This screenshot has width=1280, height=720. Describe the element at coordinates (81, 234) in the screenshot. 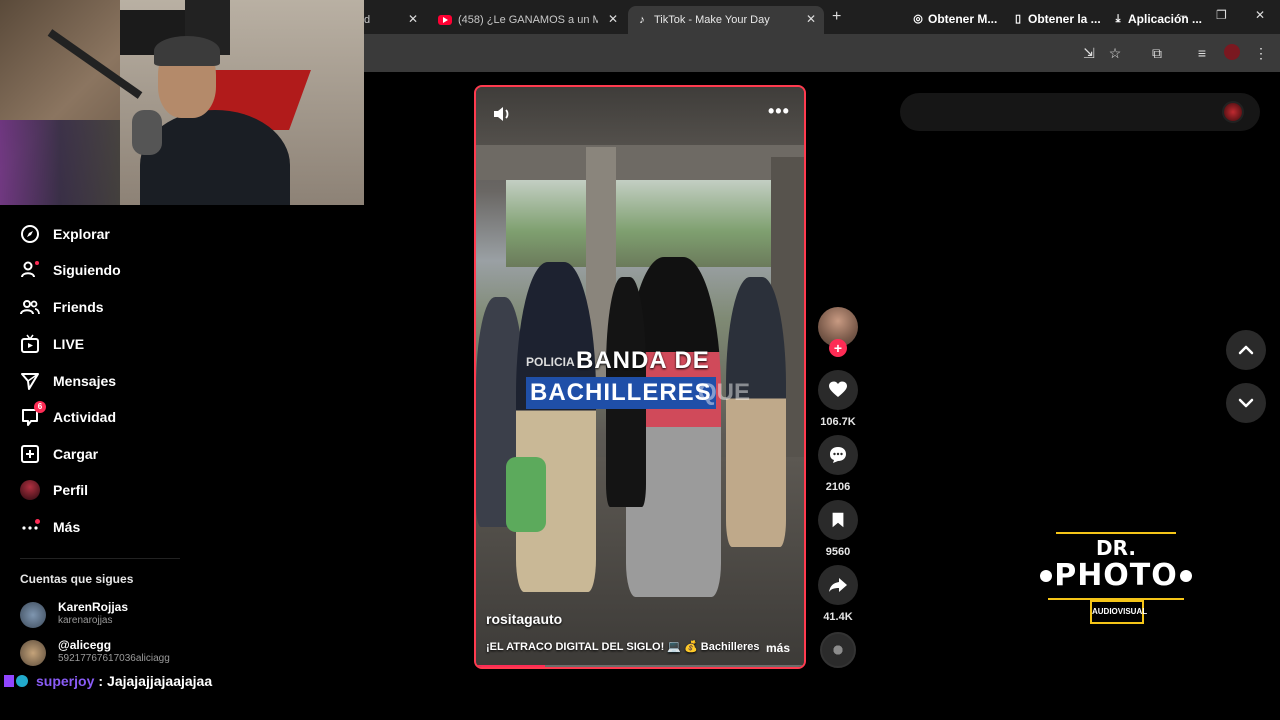

I see `sidebar-item-label: Explorar` at that location.